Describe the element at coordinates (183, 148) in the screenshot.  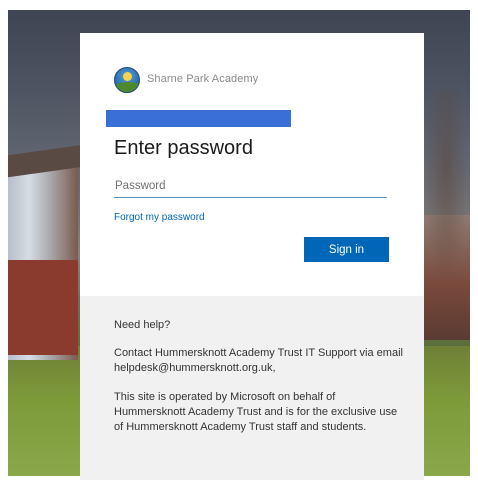
I see `page-title: Enter password` at that location.